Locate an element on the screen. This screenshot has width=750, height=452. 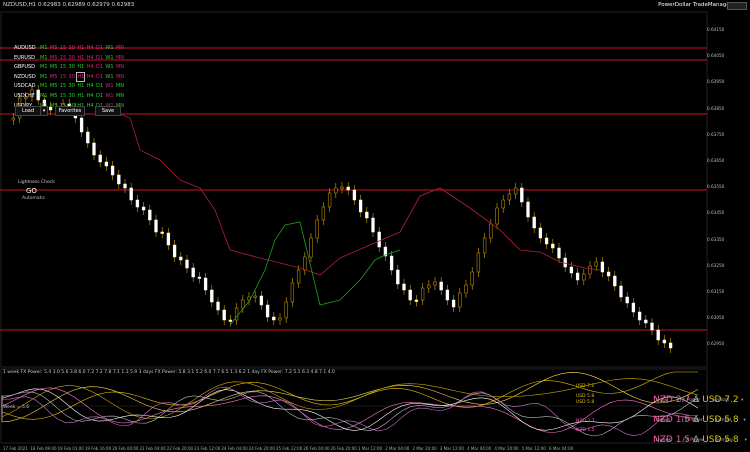
pair-row-nzdusd: NZDUSD M1 M5 15 30 H1 H4 D1 W1 MN is located at coordinates (70, 76).